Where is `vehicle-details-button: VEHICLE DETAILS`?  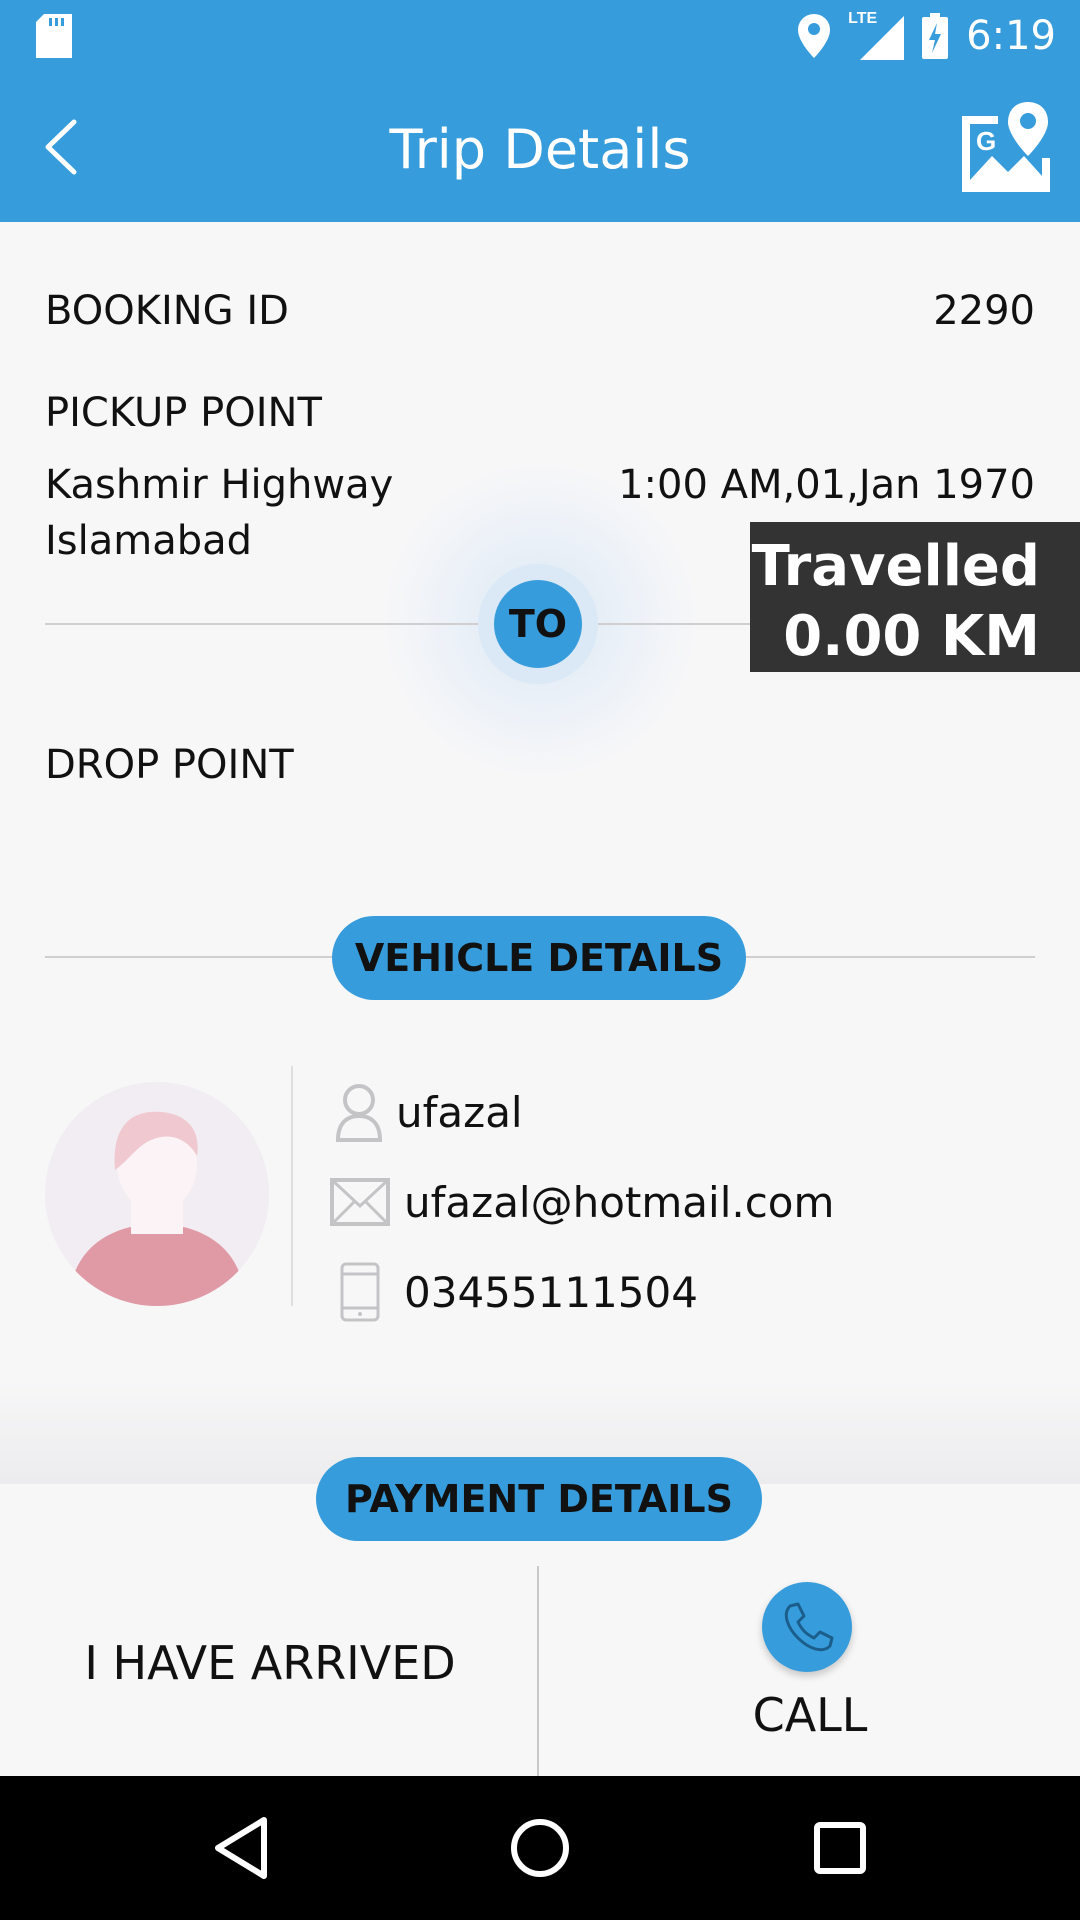
vehicle-details-button: VEHICLE DETAILS is located at coordinates (539, 958).